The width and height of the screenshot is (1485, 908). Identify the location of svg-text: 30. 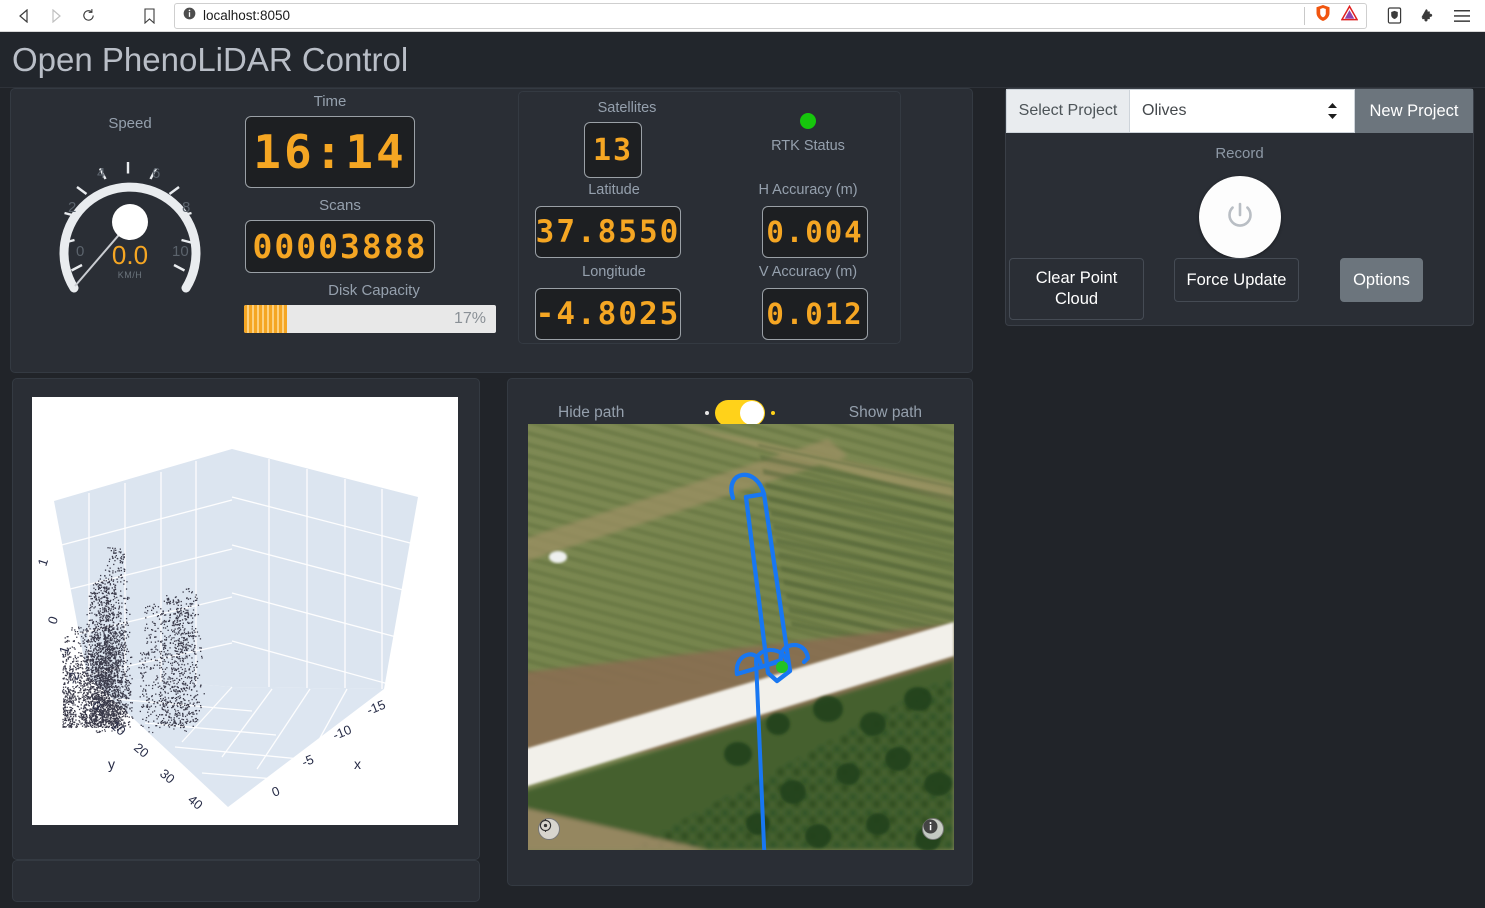
(167, 776).